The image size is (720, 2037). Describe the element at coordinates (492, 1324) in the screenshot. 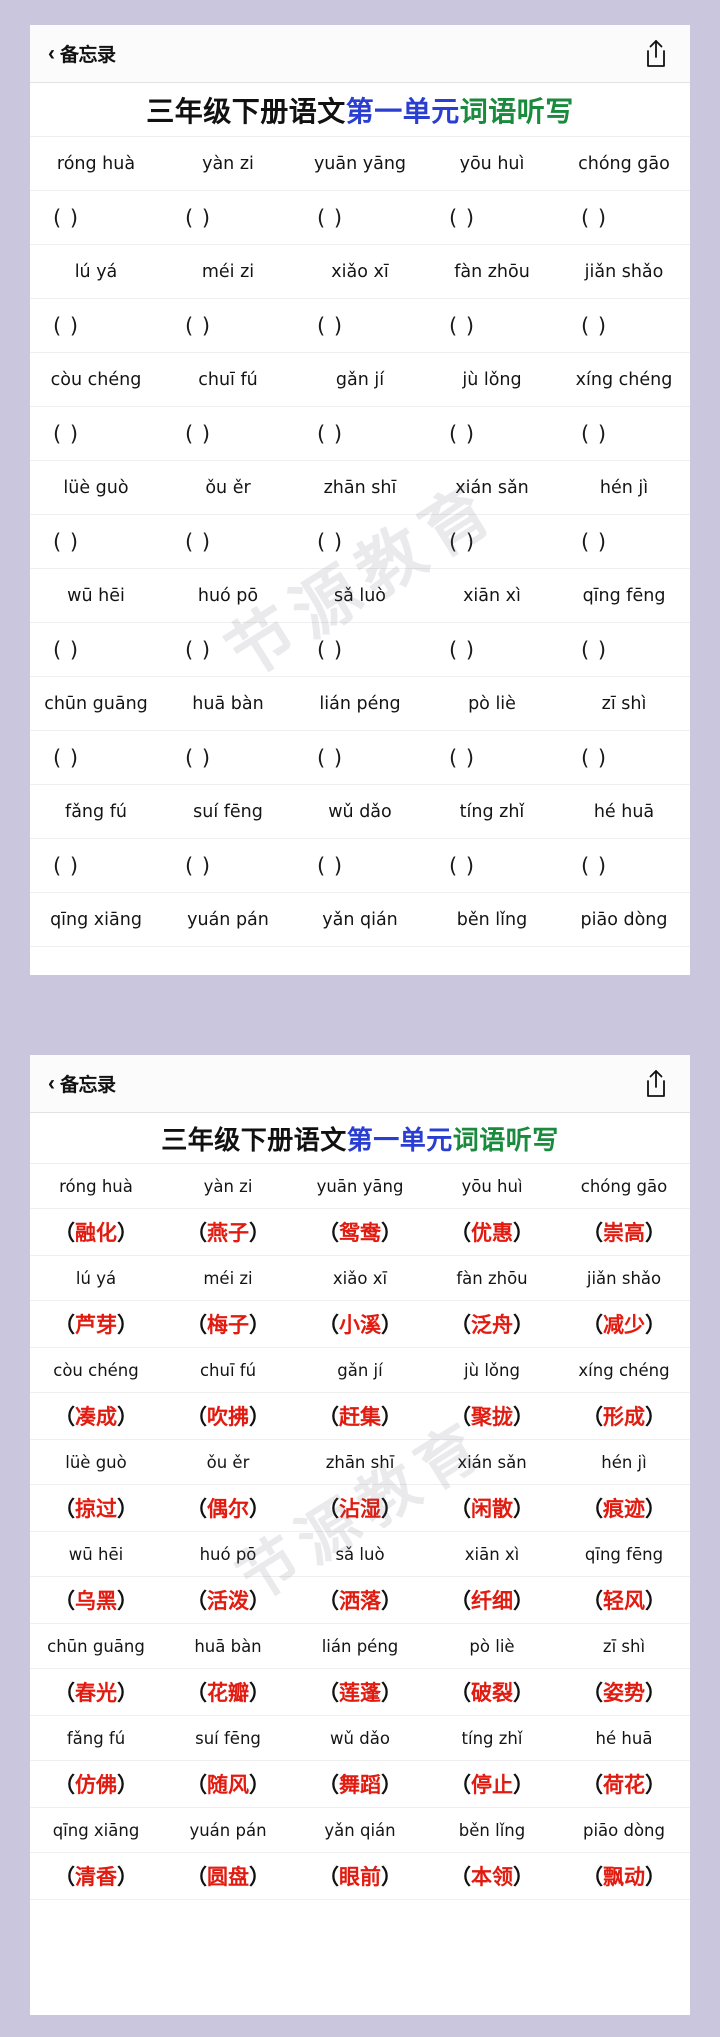

I see `answer-word: 泛舟` at that location.